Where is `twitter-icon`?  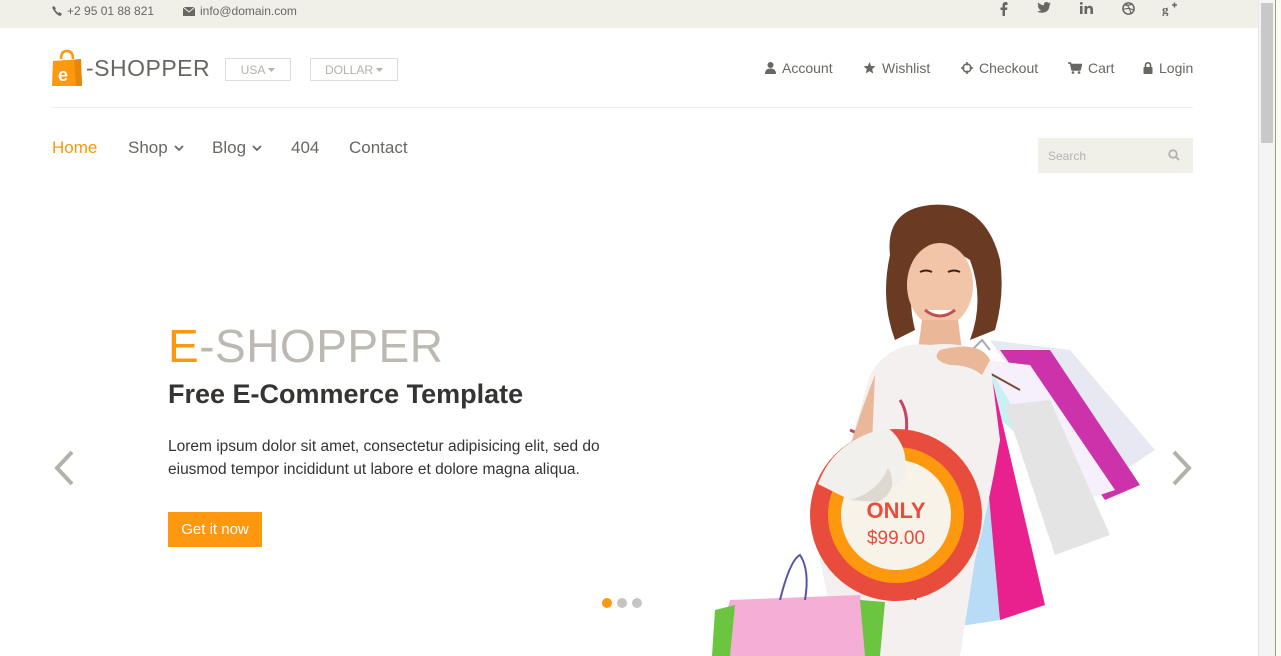
twitter-icon is located at coordinates (1044, 9).